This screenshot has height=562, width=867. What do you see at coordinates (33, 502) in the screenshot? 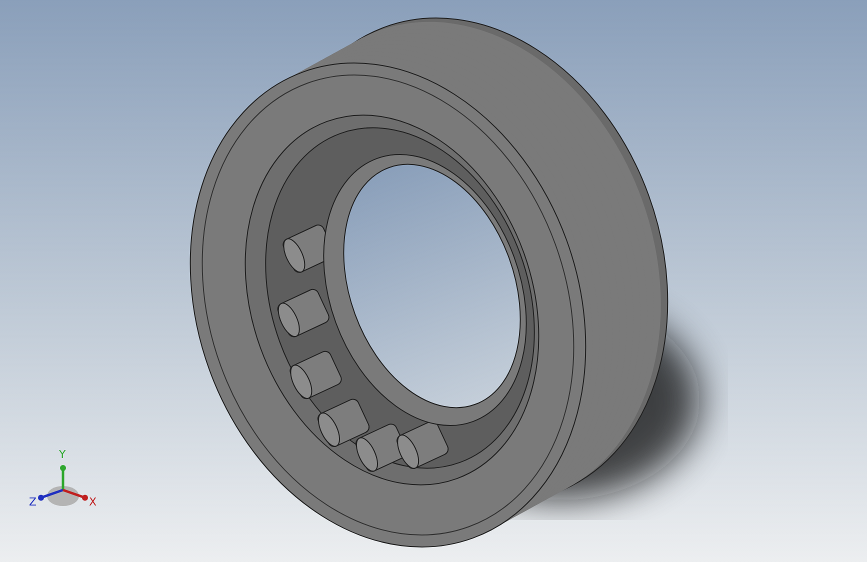
I see `axis-label: Z` at bounding box center [33, 502].